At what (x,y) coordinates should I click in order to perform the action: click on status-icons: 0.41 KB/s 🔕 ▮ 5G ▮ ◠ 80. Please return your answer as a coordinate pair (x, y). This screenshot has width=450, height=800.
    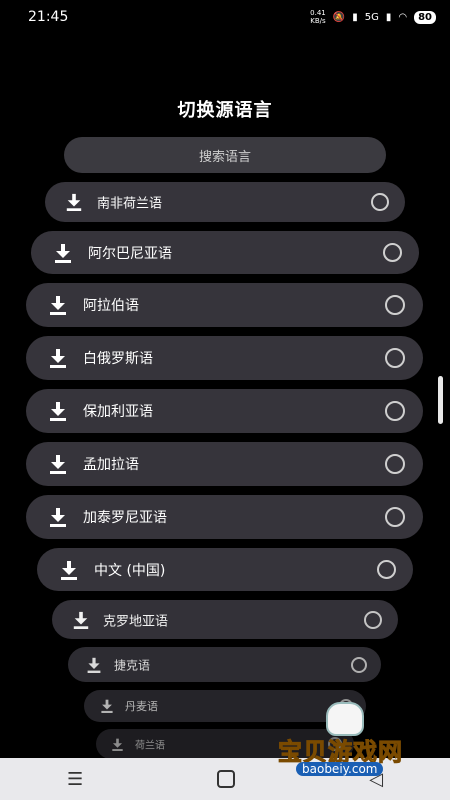
    Looking at the image, I should click on (373, 17).